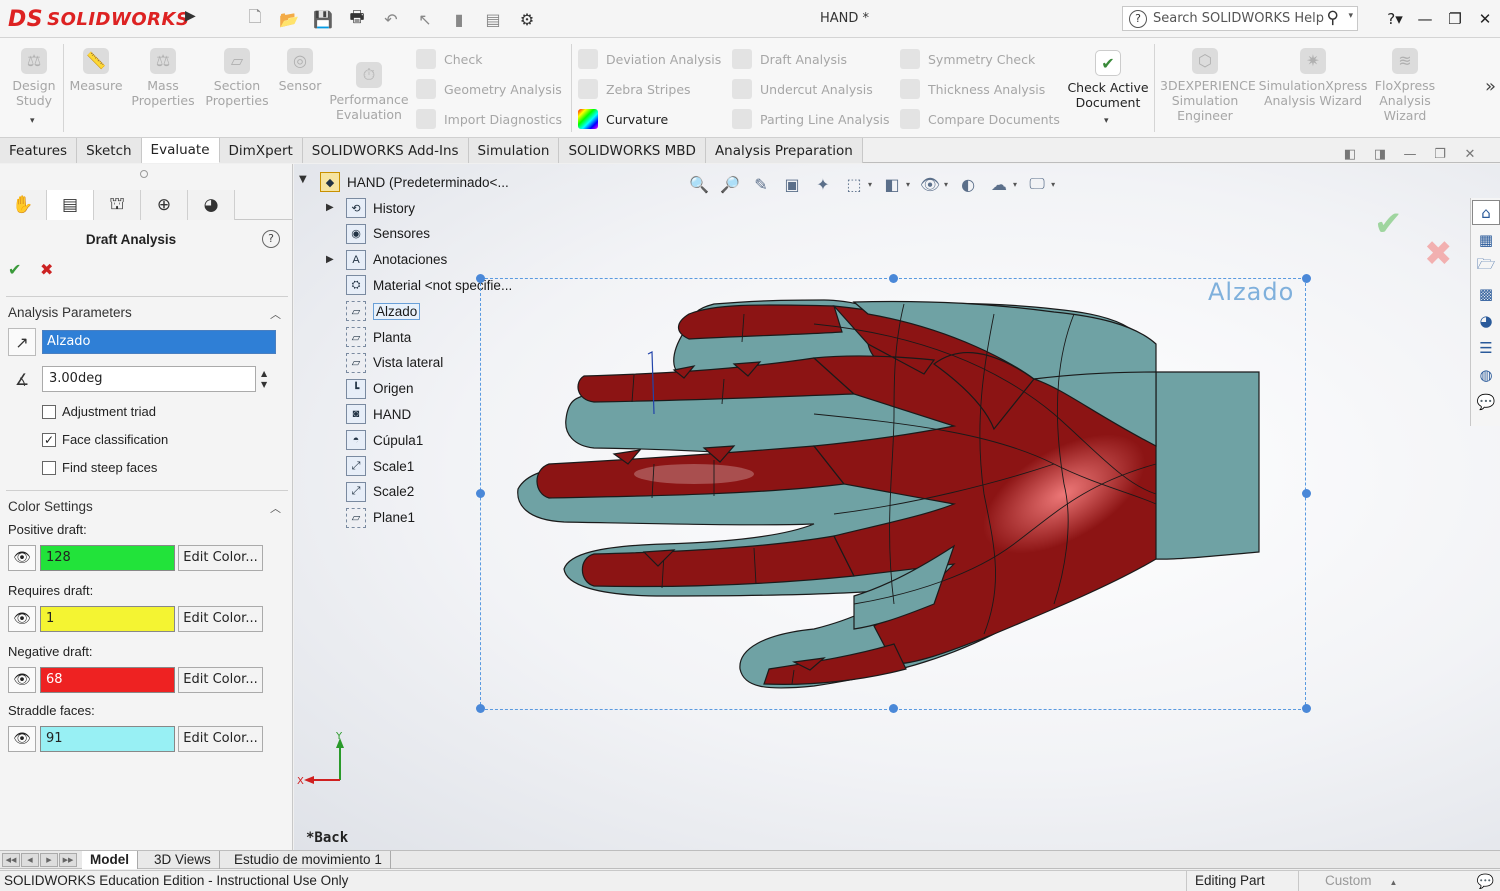  Describe the element at coordinates (489, 119) in the screenshot. I see `import-diagnostics-button: Import Diagnostics` at that location.